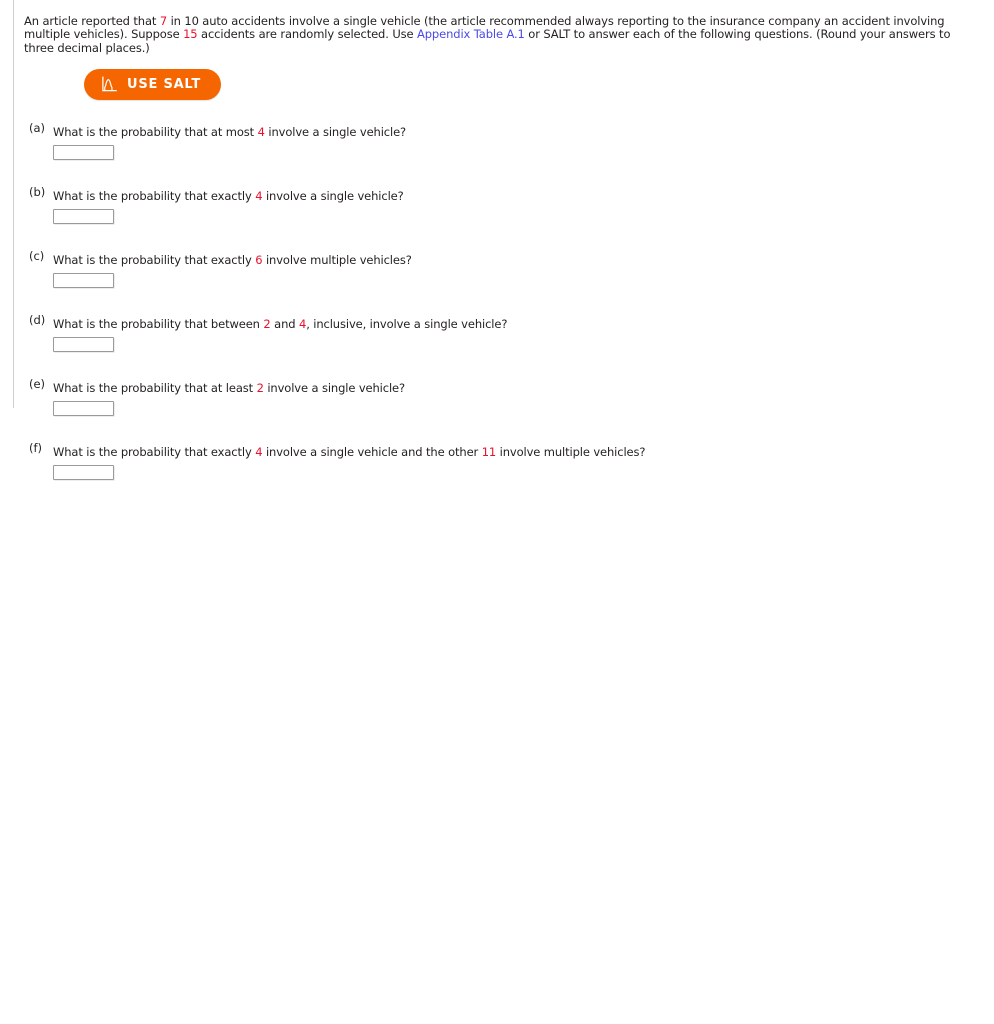 This screenshot has height=1024, width=994. Describe the element at coordinates (37, 383) in the screenshot. I see `question-part-label: (e)` at that location.